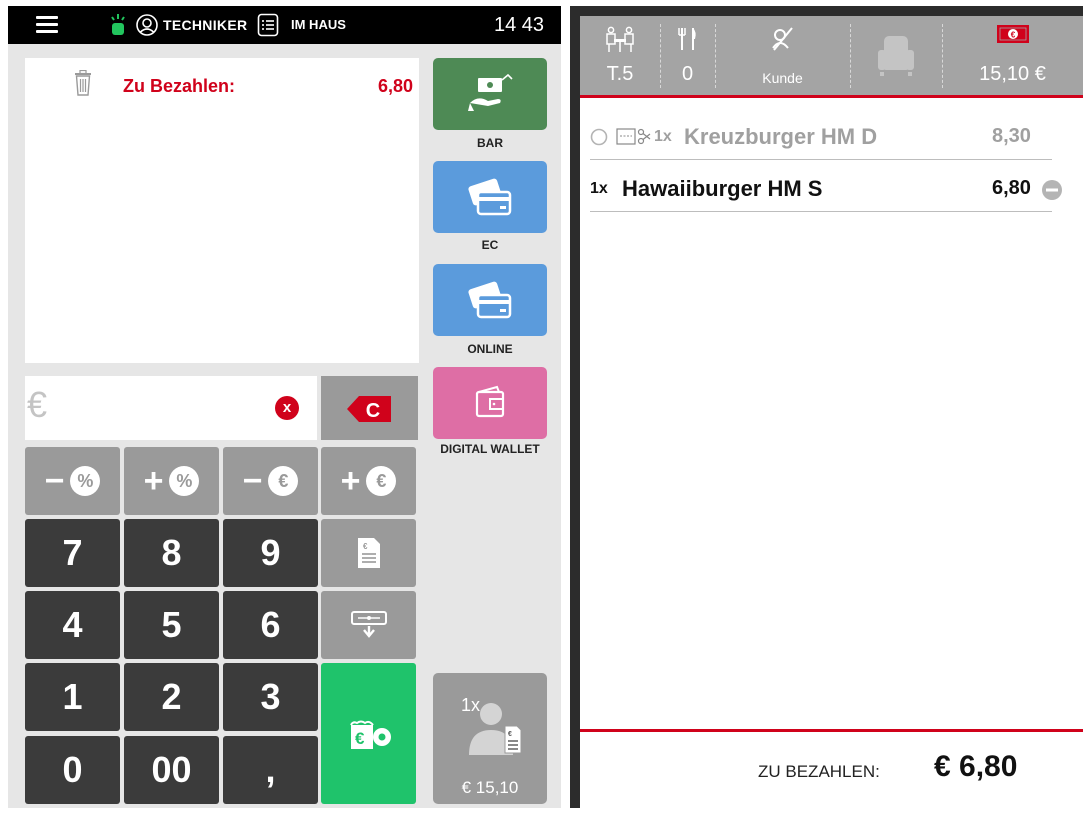  What do you see at coordinates (1011, 188) in the screenshot?
I see `line-price: 6,80` at bounding box center [1011, 188].